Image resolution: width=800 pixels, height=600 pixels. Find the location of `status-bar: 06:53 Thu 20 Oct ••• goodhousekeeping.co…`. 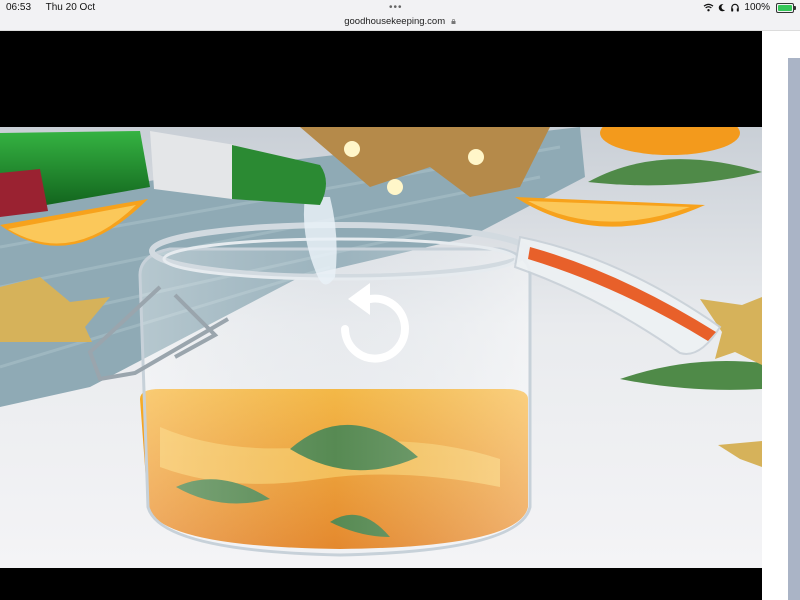

status-bar: 06:53 Thu 20 Oct ••• goodhousekeeping.co… is located at coordinates (400, 15).